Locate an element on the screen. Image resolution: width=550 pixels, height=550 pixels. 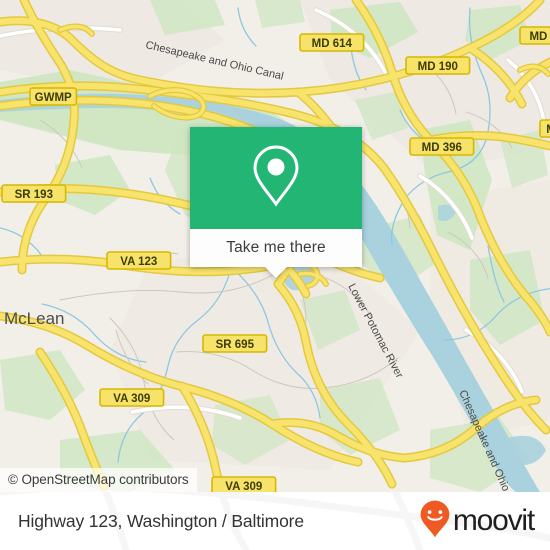
route-shield-label: SR 193 is located at coordinates (34, 195).